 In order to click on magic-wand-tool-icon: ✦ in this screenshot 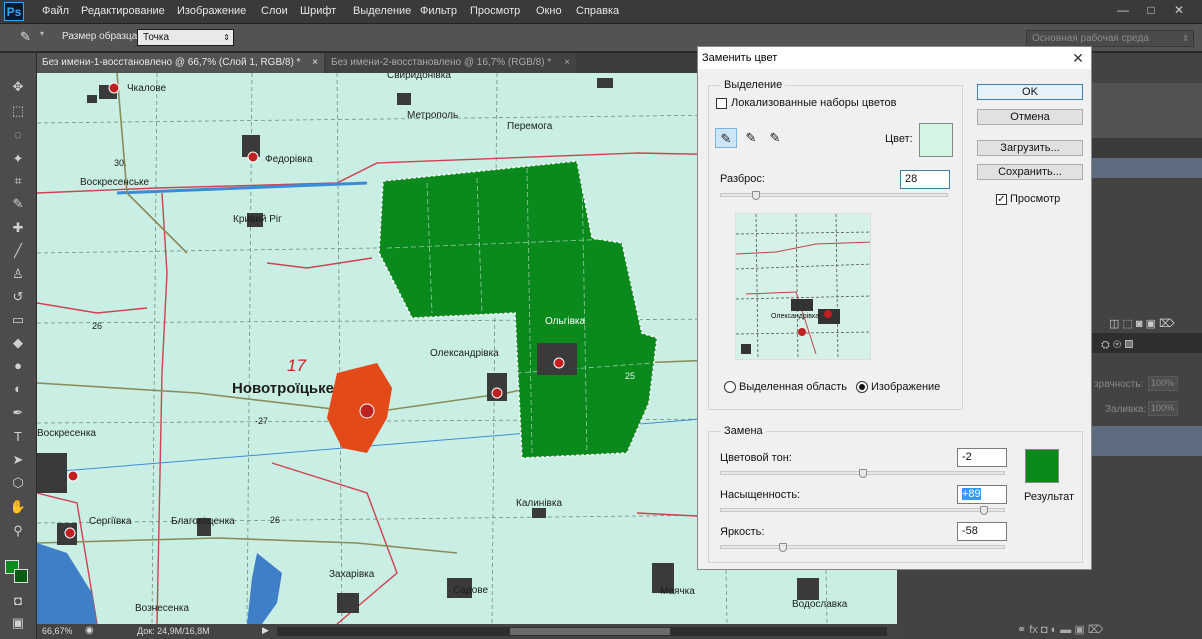, I will do `click(18, 159)`.